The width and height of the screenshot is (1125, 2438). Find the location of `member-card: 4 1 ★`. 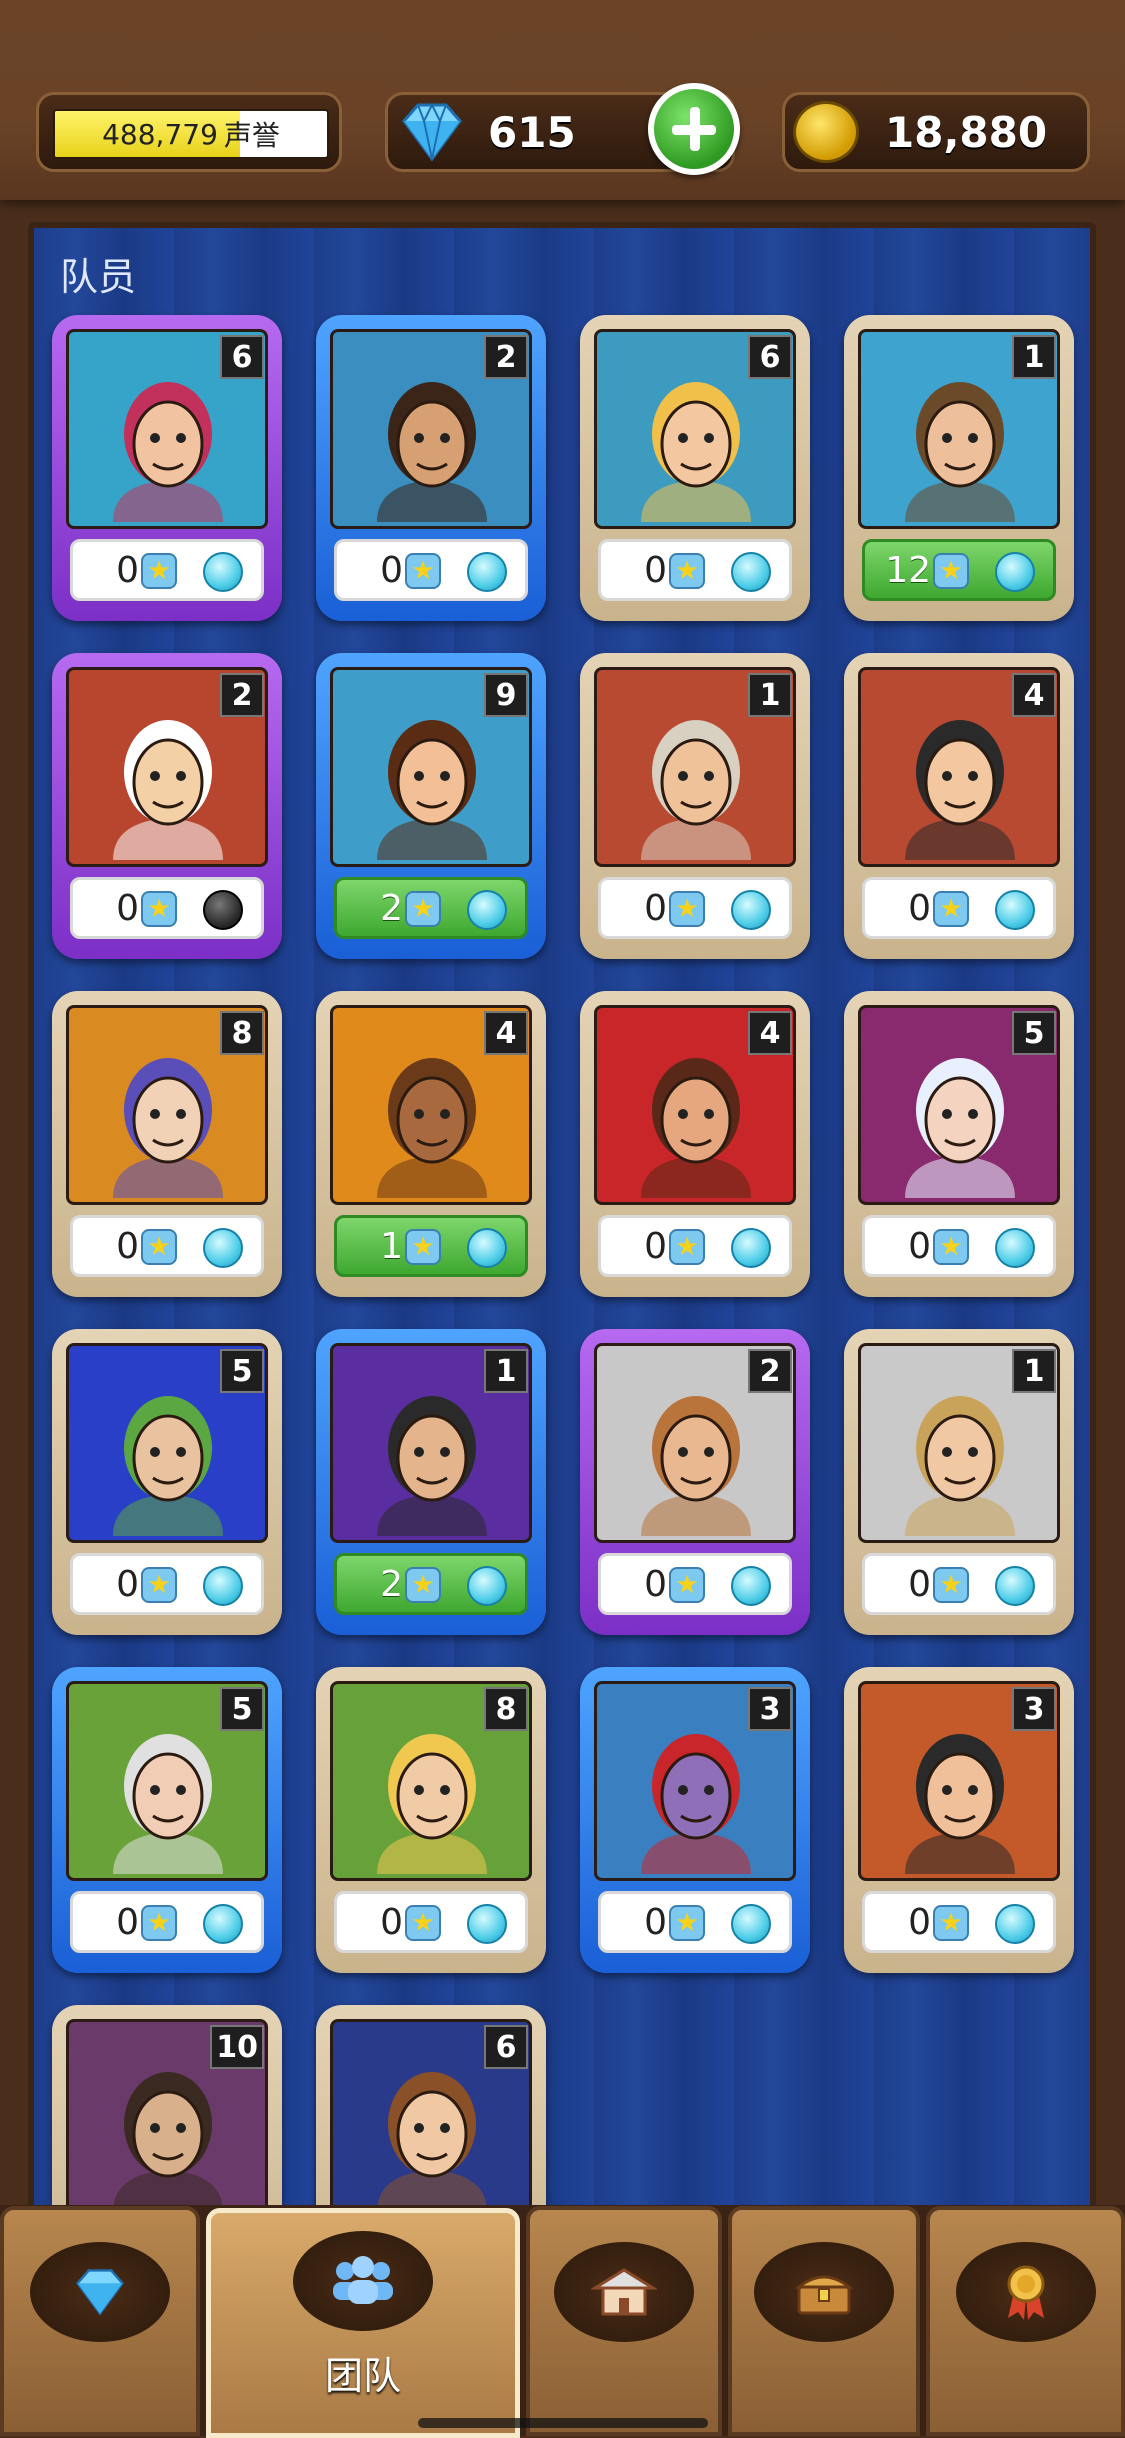

member-card: 4 1 ★ is located at coordinates (431, 1144).